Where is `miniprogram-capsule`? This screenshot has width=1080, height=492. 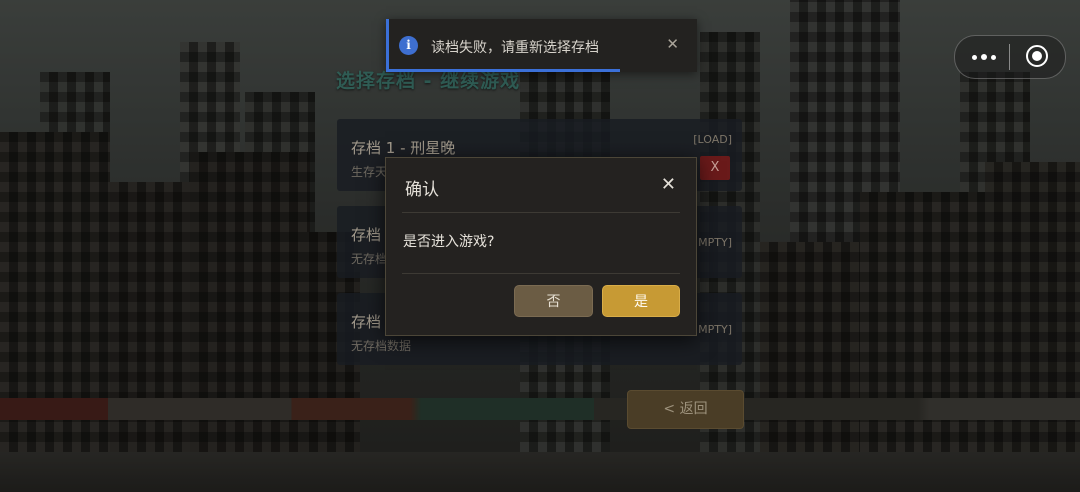
miniprogram-capsule is located at coordinates (1010, 57).